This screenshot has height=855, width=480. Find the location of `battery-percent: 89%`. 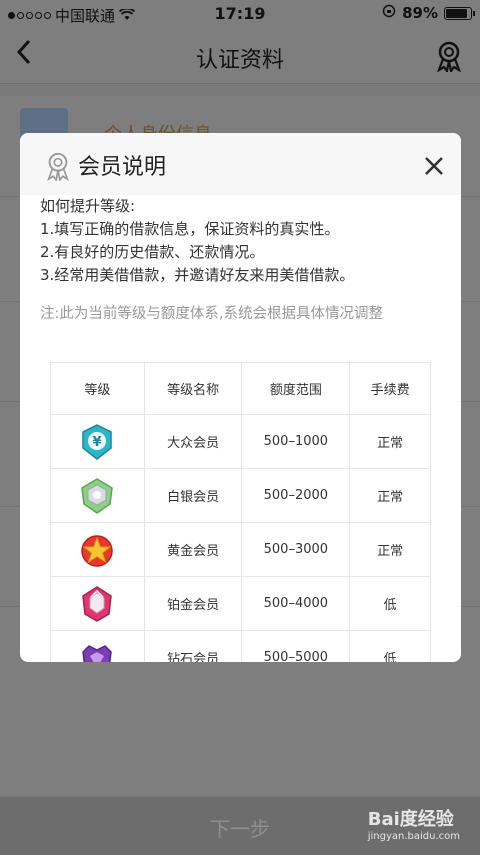

battery-percent: 89% is located at coordinates (420, 13).